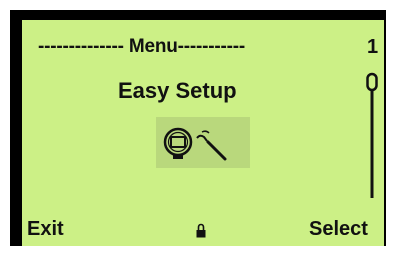 The image size is (394, 256). I want to click on device-wrench-icon, so click(203, 142).